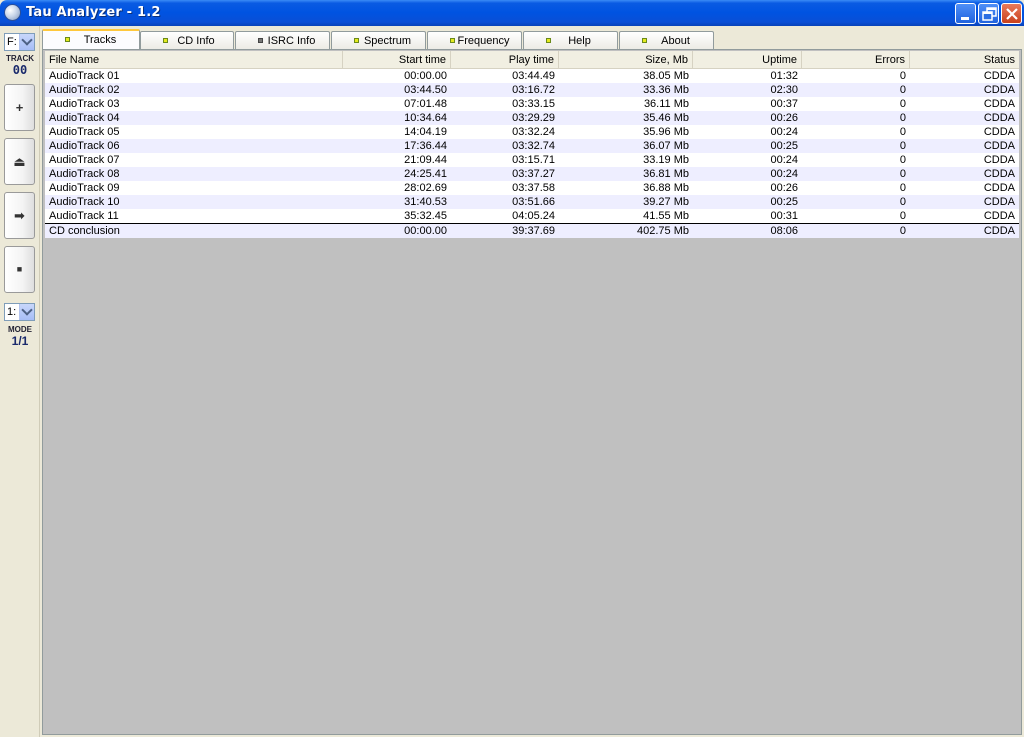  What do you see at coordinates (425, 132) in the screenshot?
I see `table-cell: 14:04.19` at bounding box center [425, 132].